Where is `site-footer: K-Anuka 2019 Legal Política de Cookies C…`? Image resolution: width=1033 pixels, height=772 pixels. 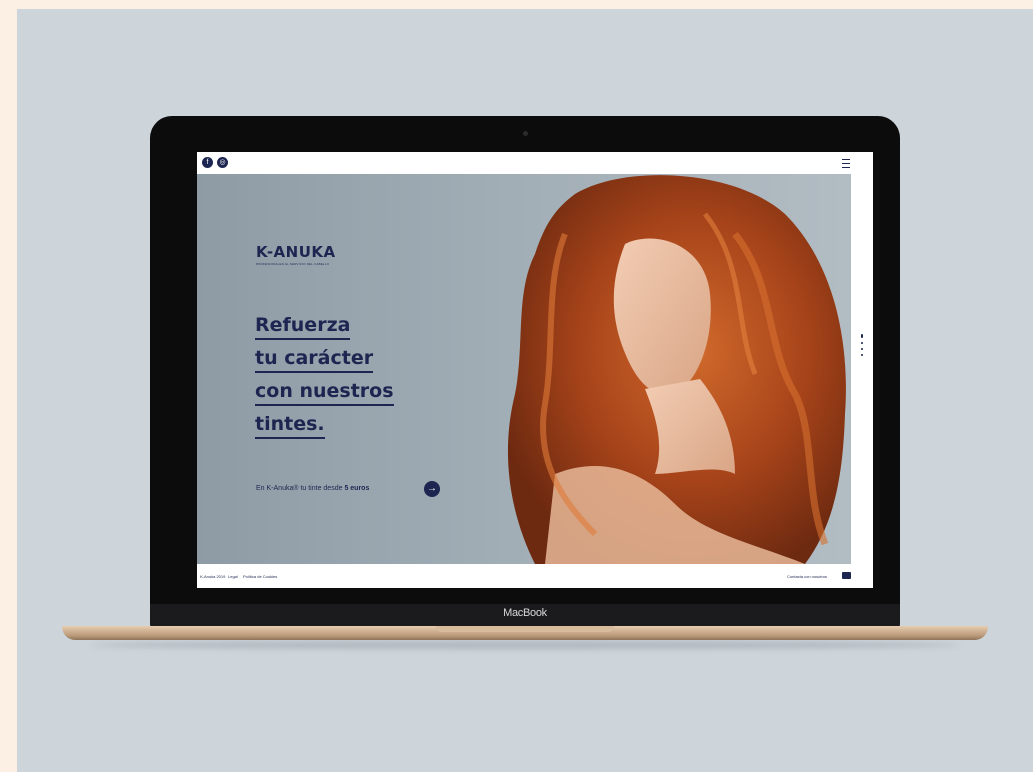
site-footer: K-Anuka 2019 Legal Política de Cookies C… is located at coordinates (535, 576).